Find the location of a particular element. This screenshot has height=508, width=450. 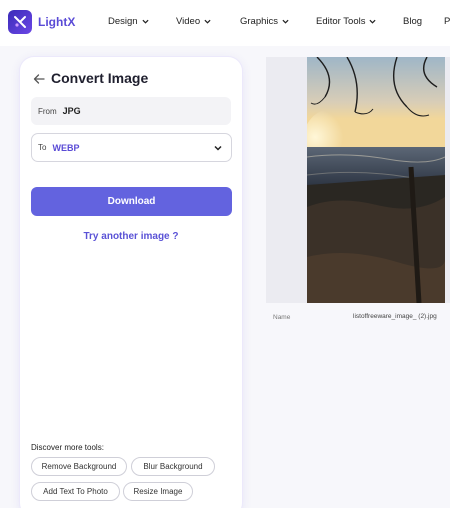

nav-item-label: Editor Tools is located at coordinates (341, 21).